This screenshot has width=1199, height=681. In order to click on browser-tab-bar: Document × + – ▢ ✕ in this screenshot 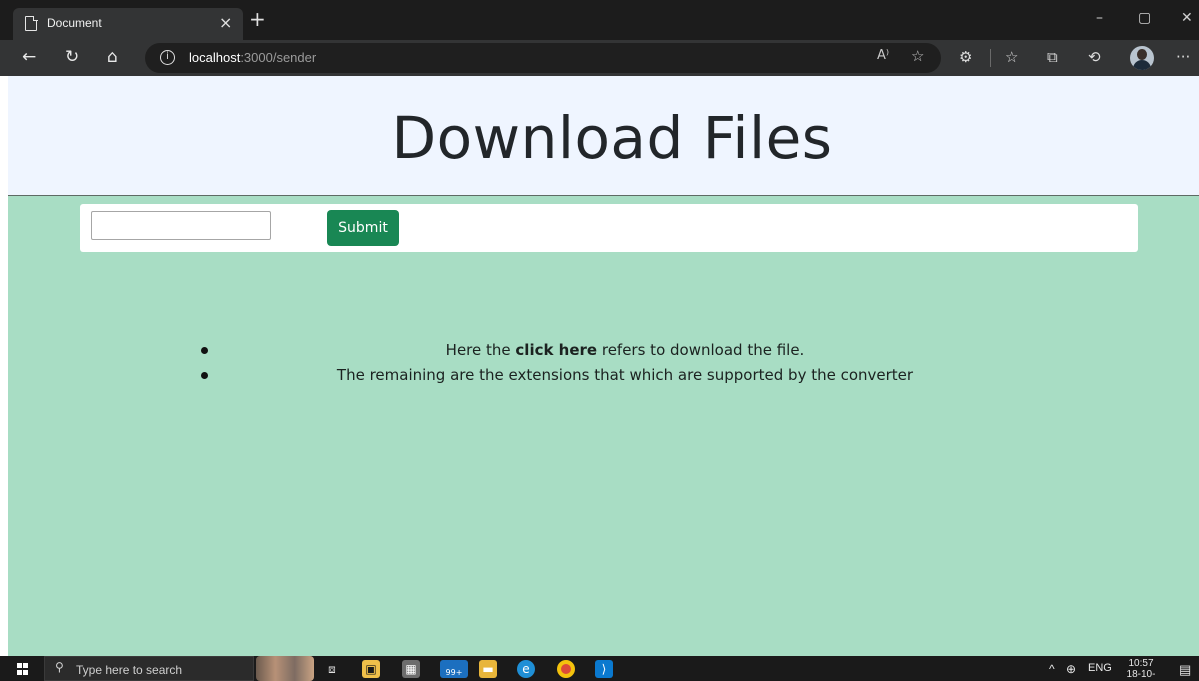, I will do `click(599, 20)`.